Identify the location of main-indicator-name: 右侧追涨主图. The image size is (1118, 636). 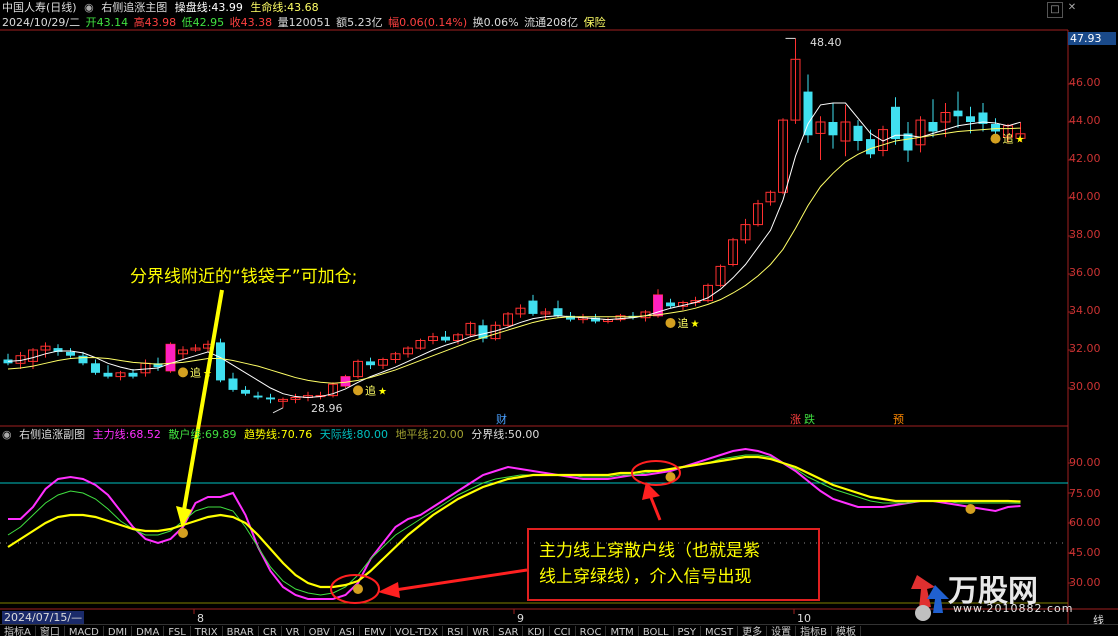
(134, 7).